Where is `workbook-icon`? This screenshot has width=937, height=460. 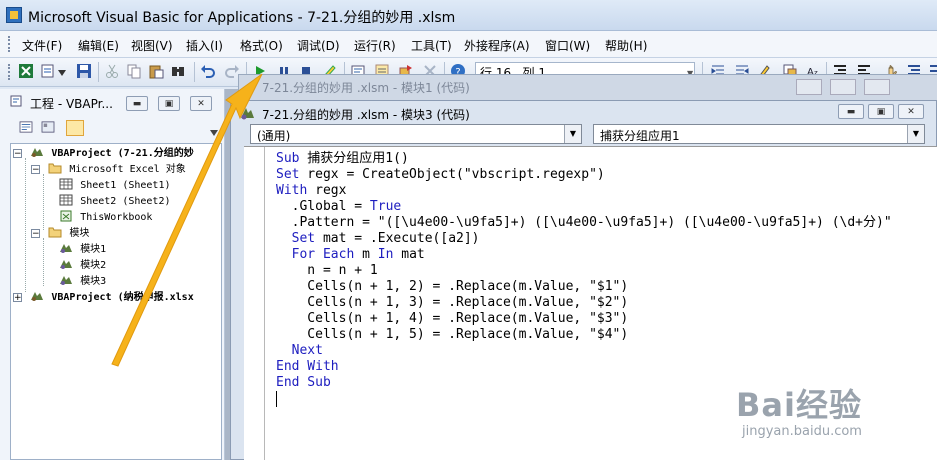 workbook-icon is located at coordinates (66, 216).